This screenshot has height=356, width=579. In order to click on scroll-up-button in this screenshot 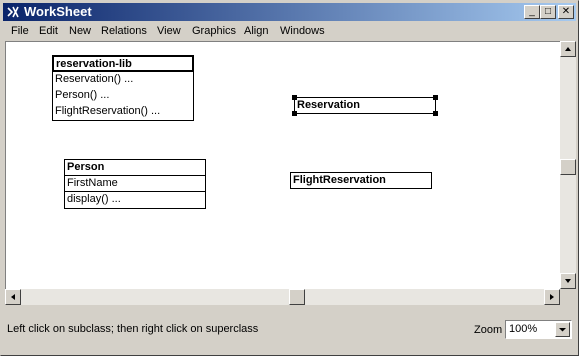, I will do `click(568, 49)`.